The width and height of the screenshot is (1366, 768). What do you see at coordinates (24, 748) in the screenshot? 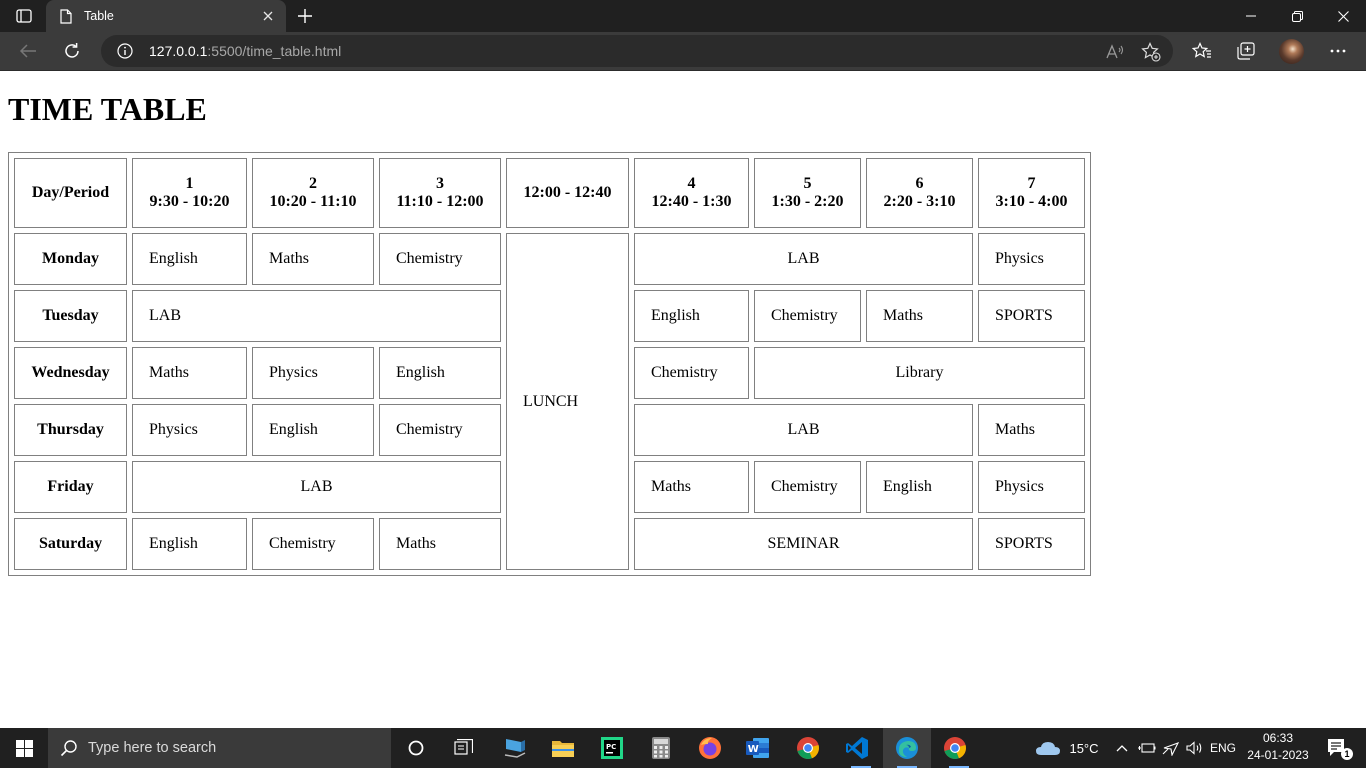
I see `start-windows-icon` at bounding box center [24, 748].